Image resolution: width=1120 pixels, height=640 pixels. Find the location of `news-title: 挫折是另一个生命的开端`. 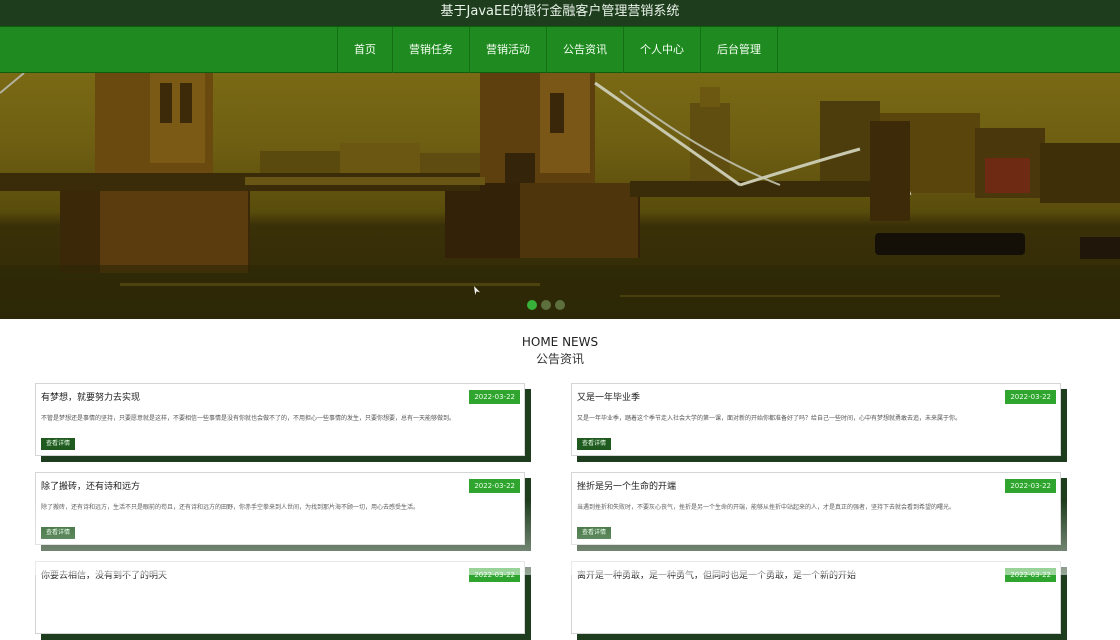

news-title: 挫折是另一个生命的开端 is located at coordinates (626, 485).